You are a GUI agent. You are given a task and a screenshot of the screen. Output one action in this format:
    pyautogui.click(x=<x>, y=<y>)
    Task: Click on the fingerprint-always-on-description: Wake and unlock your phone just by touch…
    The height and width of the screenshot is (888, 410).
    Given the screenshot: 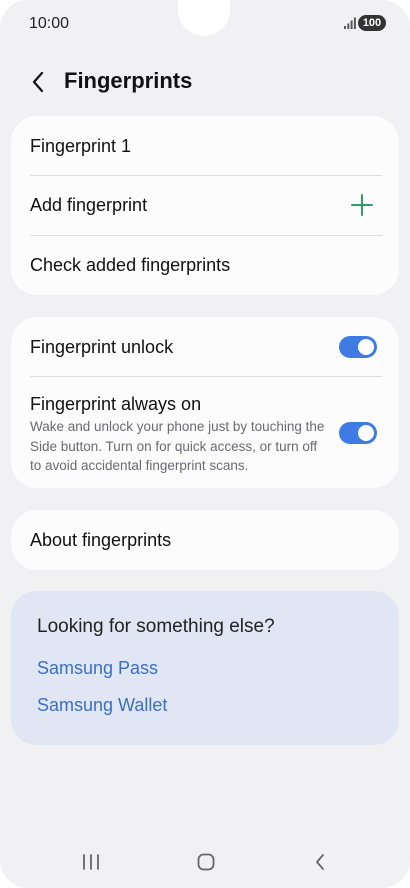 What is the action you would take?
    pyautogui.click(x=177, y=446)
    